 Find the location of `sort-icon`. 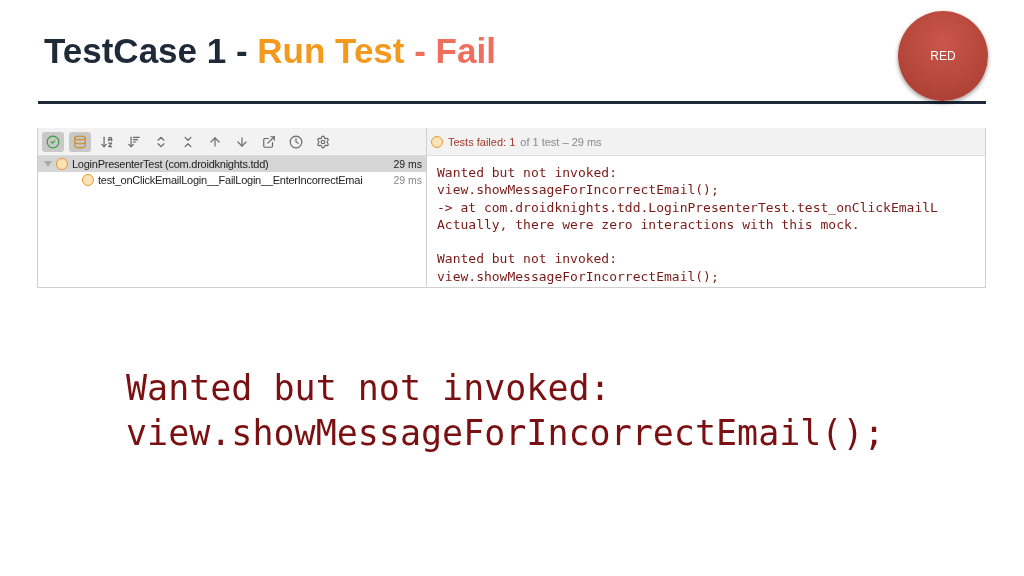

sort-icon is located at coordinates (134, 141).